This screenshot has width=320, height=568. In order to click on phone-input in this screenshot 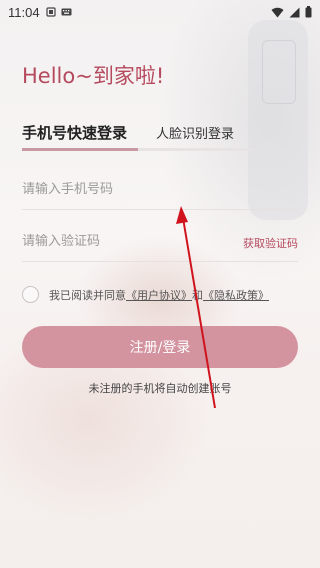, I will do `click(160, 189)`.